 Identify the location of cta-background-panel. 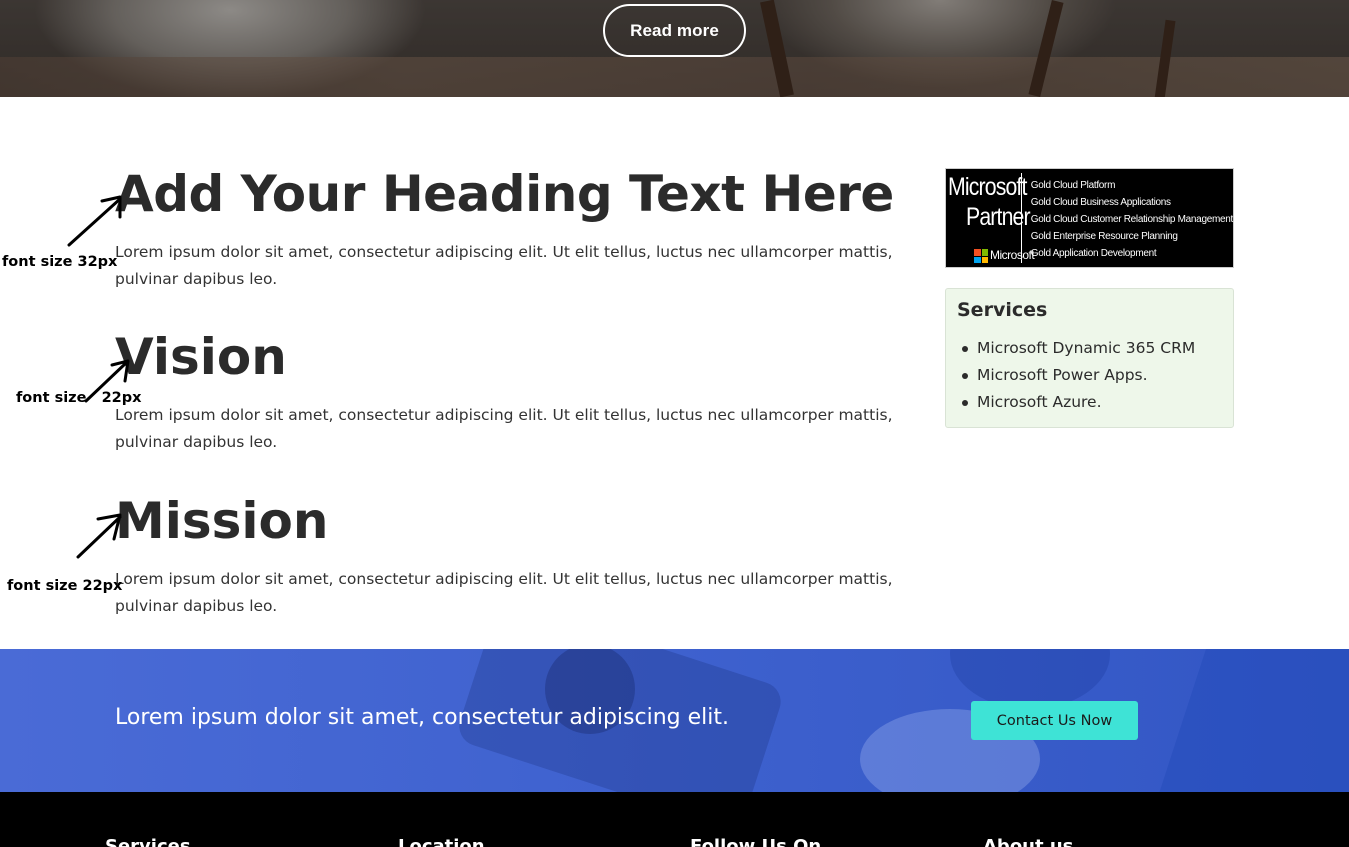
(1248, 720).